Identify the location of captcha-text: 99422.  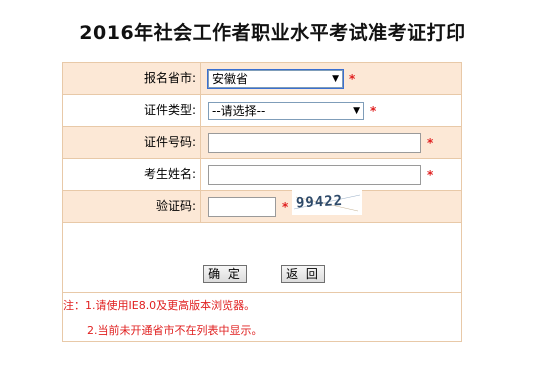
(320, 201).